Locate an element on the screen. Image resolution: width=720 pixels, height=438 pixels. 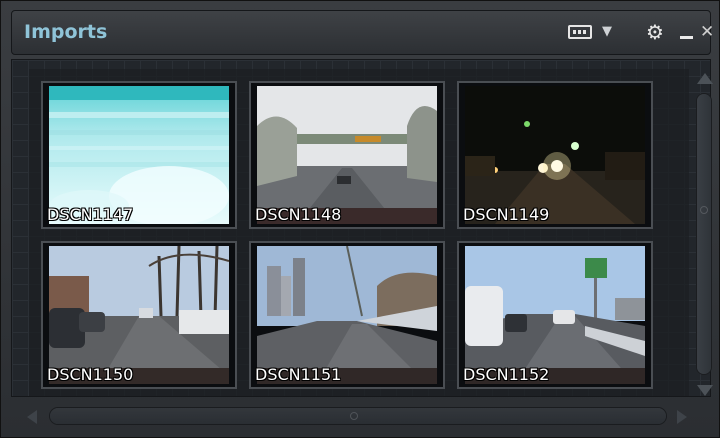
scroll-down-icon is located at coordinates (705, 390).